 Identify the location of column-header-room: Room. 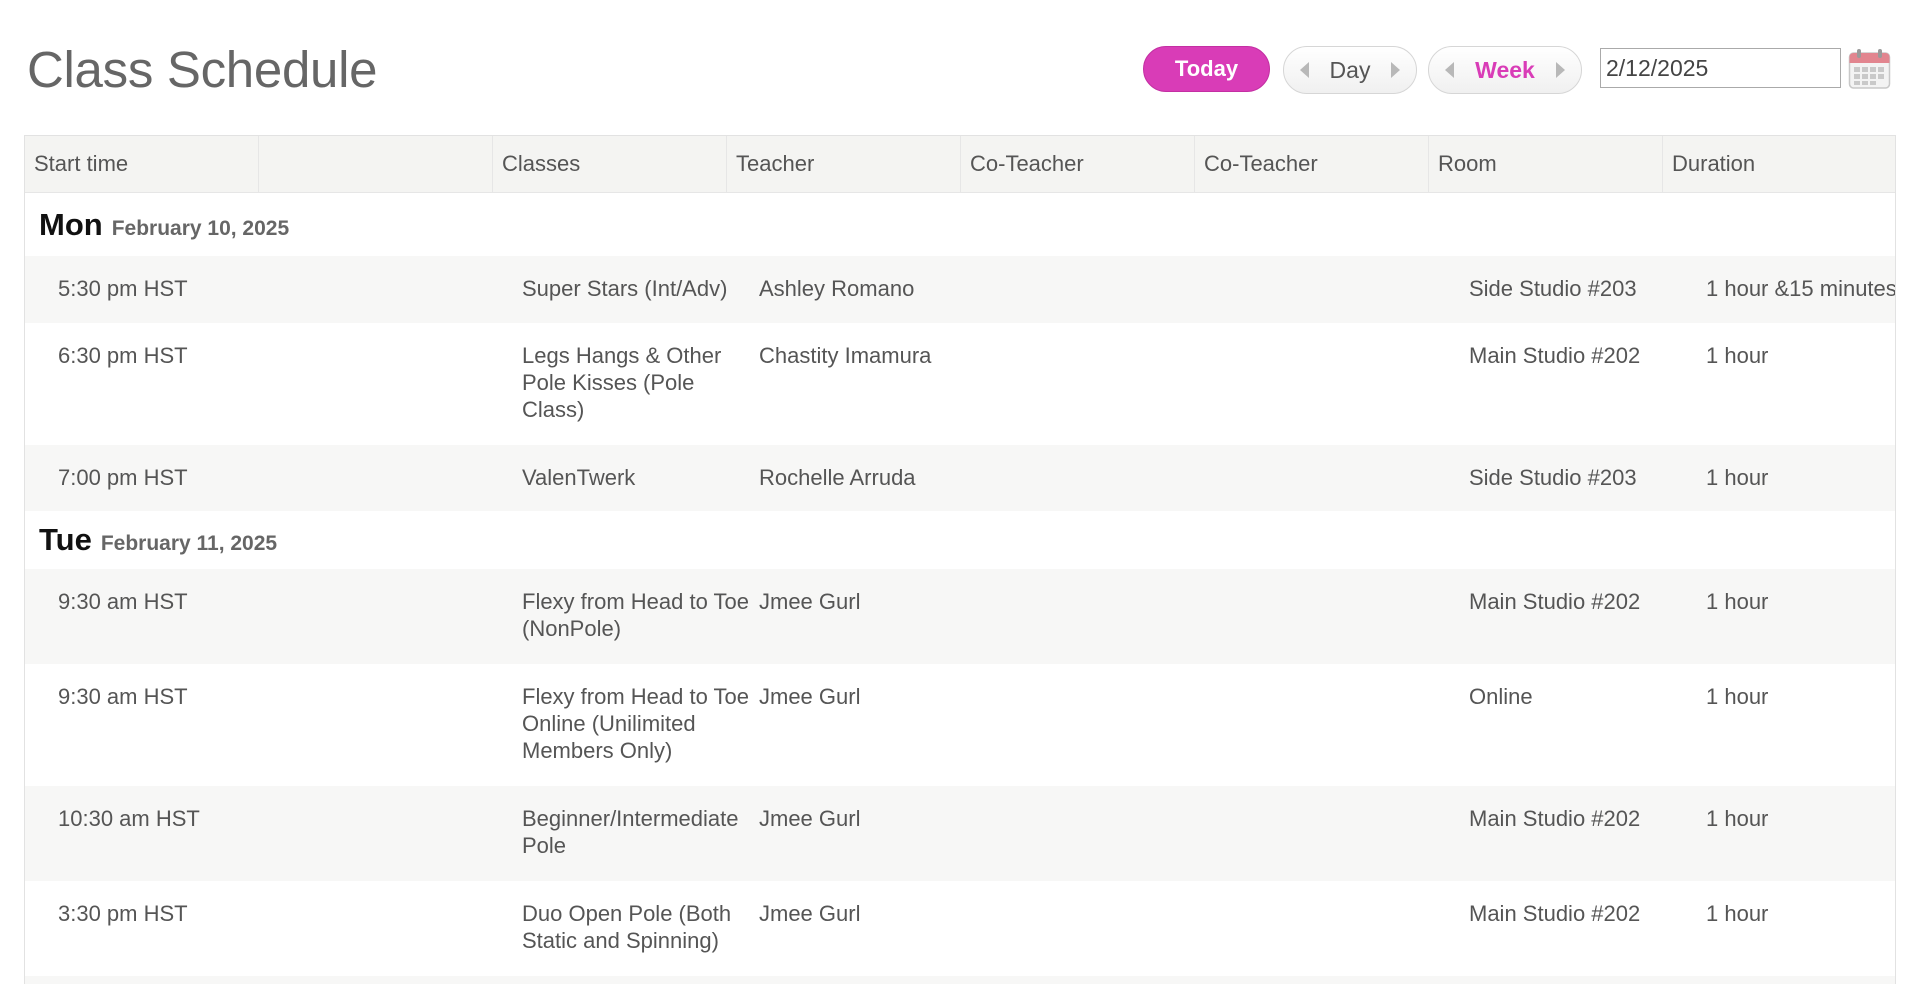
(1546, 164).